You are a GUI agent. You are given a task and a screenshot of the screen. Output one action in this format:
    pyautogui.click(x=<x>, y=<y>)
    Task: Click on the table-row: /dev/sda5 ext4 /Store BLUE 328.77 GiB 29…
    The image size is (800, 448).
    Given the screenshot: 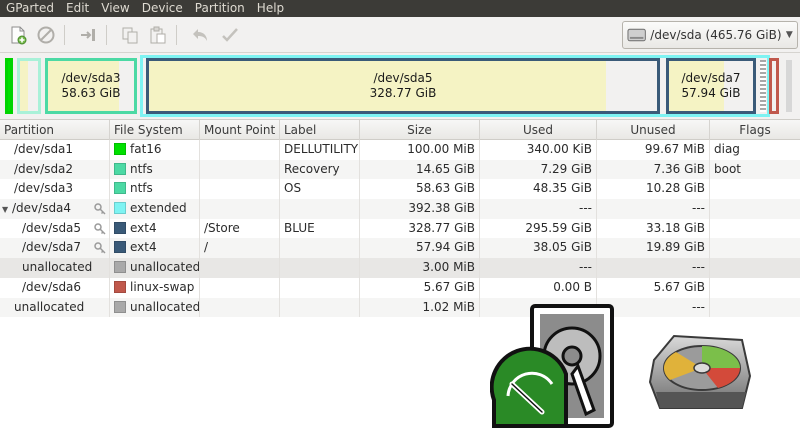 What is the action you would take?
    pyautogui.click(x=400, y=228)
    